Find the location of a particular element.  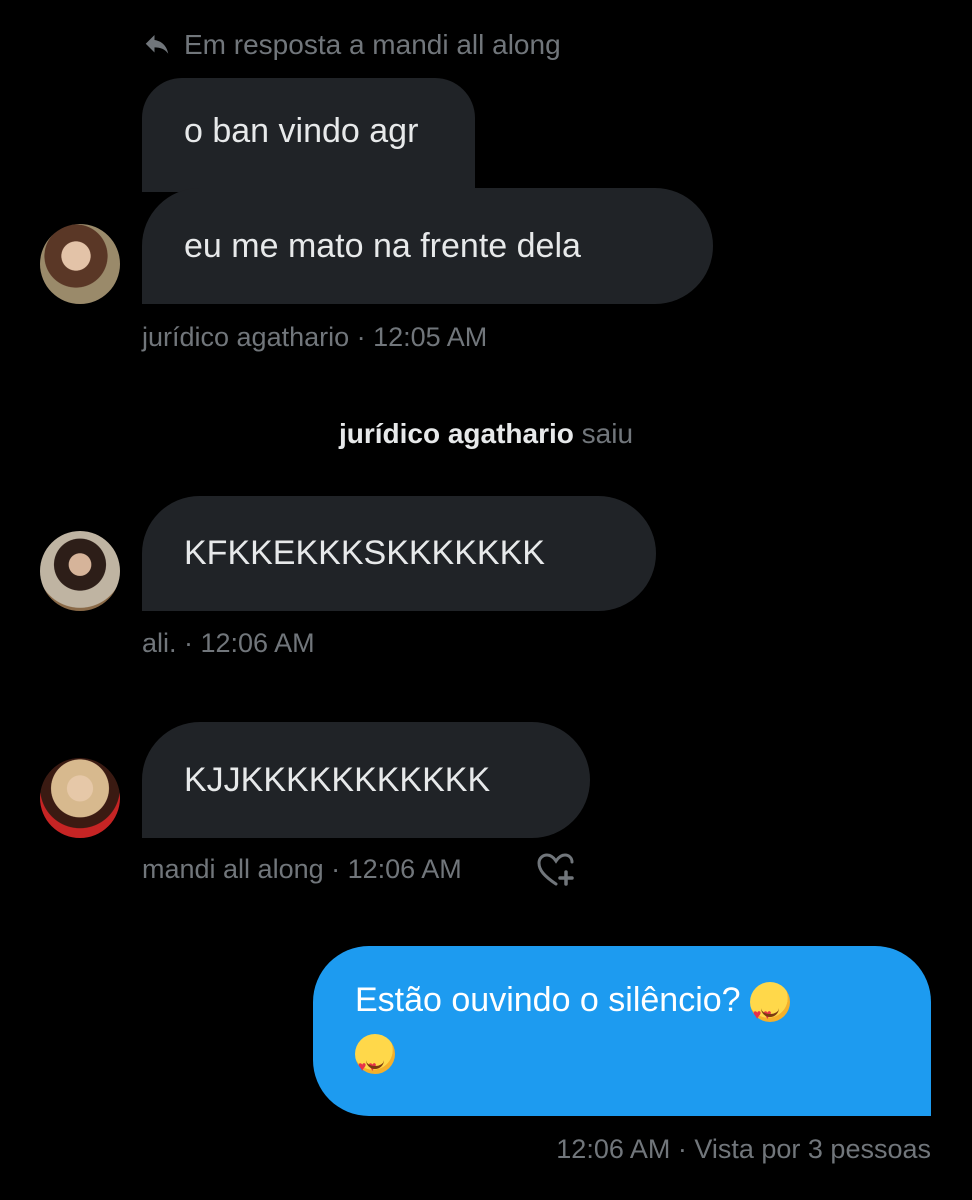

message-text: KFKKEKKKSKKKKKKK is located at coordinates (364, 553).